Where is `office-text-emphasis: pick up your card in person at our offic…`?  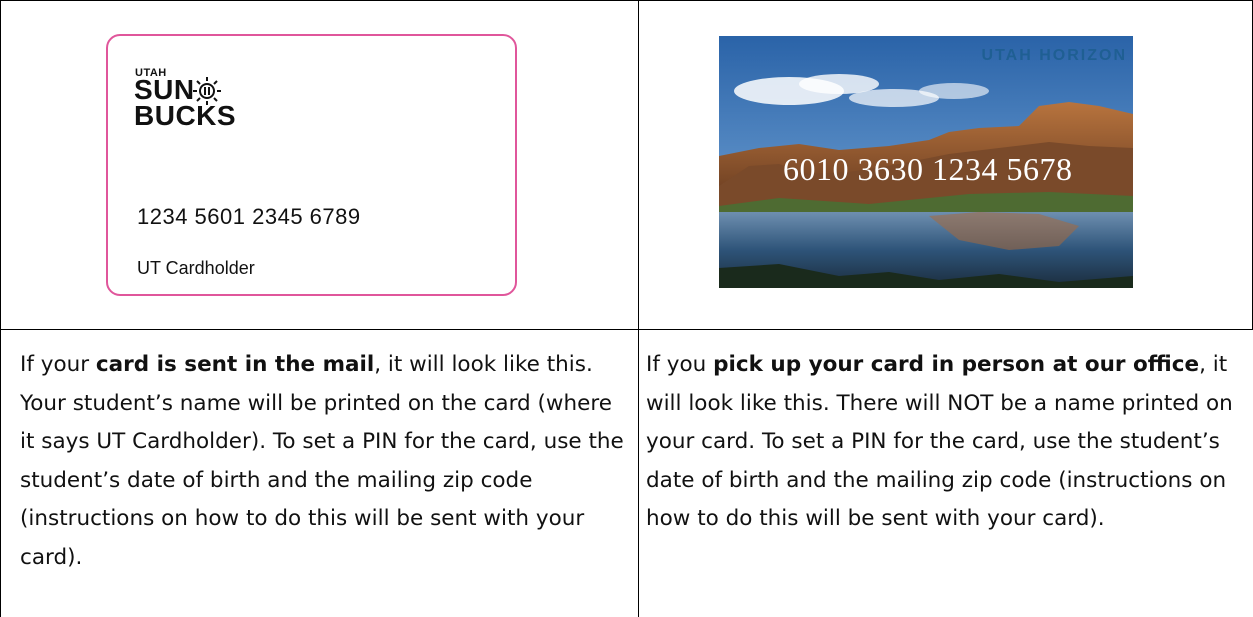
office-text-emphasis: pick up your card in person at our offic… is located at coordinates (956, 364).